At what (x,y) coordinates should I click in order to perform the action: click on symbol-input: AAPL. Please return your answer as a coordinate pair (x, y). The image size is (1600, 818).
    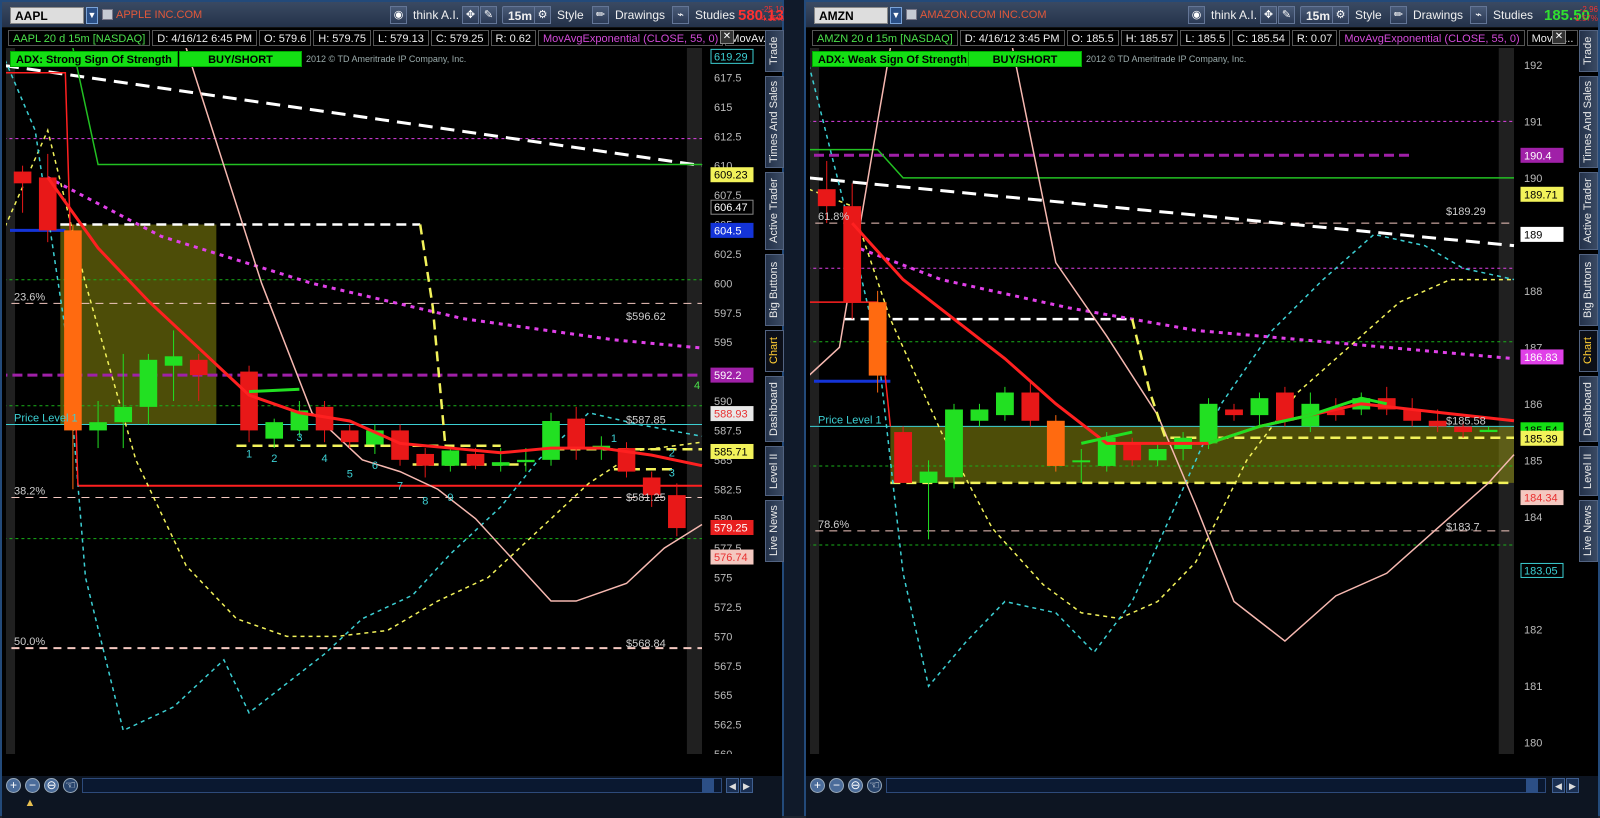
    Looking at the image, I should click on (47, 15).